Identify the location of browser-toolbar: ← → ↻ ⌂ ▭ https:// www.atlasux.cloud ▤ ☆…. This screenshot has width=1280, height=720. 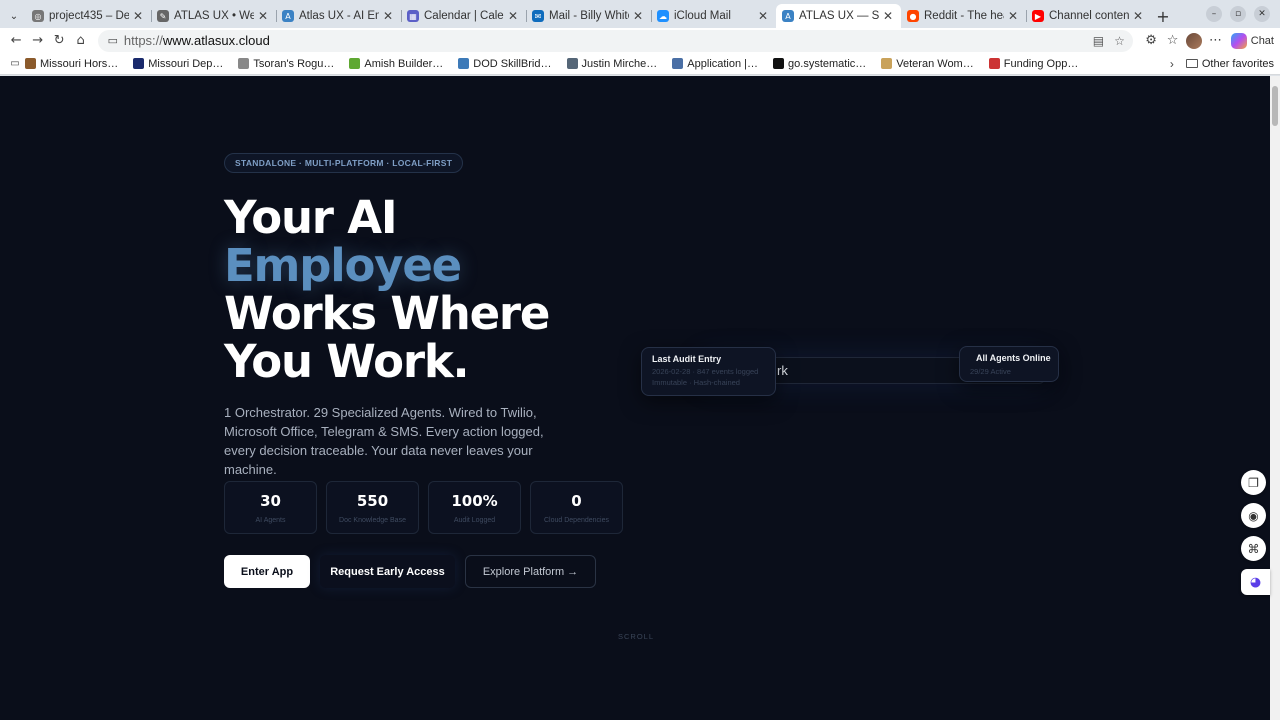
(640, 40).